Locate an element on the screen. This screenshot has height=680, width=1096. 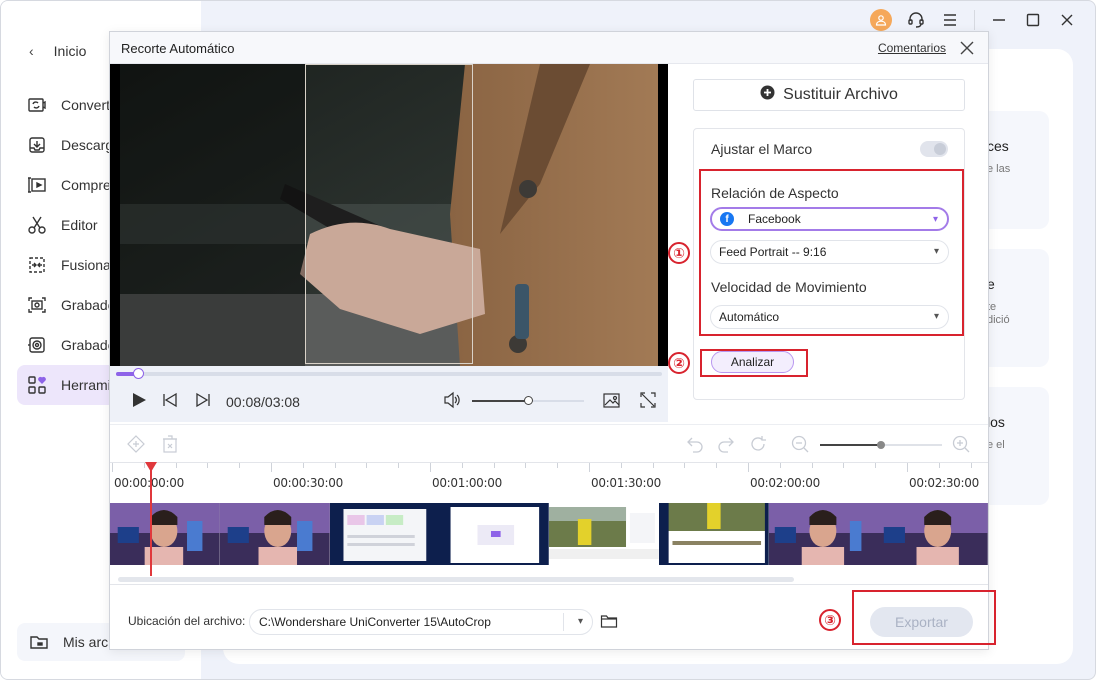
add-keyframe-icon is located at coordinates (136, 444).